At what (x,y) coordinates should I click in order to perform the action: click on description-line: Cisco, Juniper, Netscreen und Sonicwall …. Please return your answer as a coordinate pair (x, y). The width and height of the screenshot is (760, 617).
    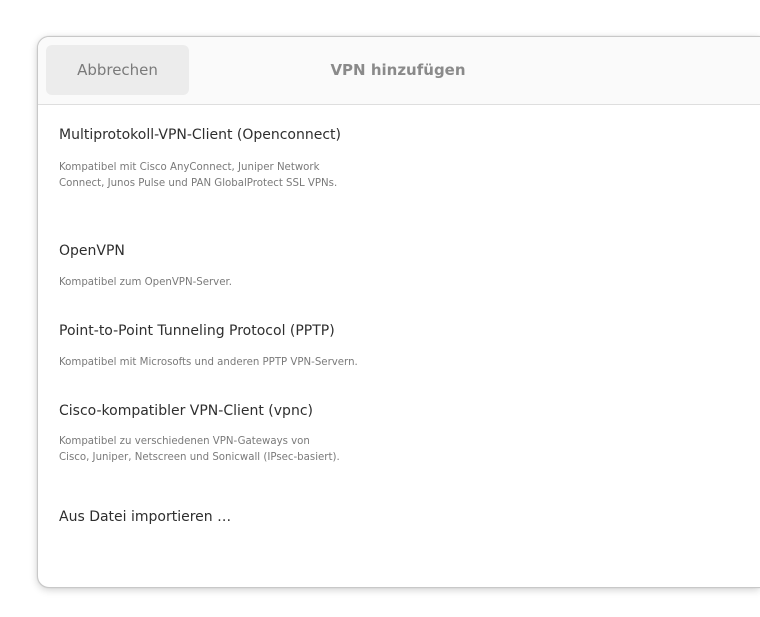
    Looking at the image, I should click on (199, 457).